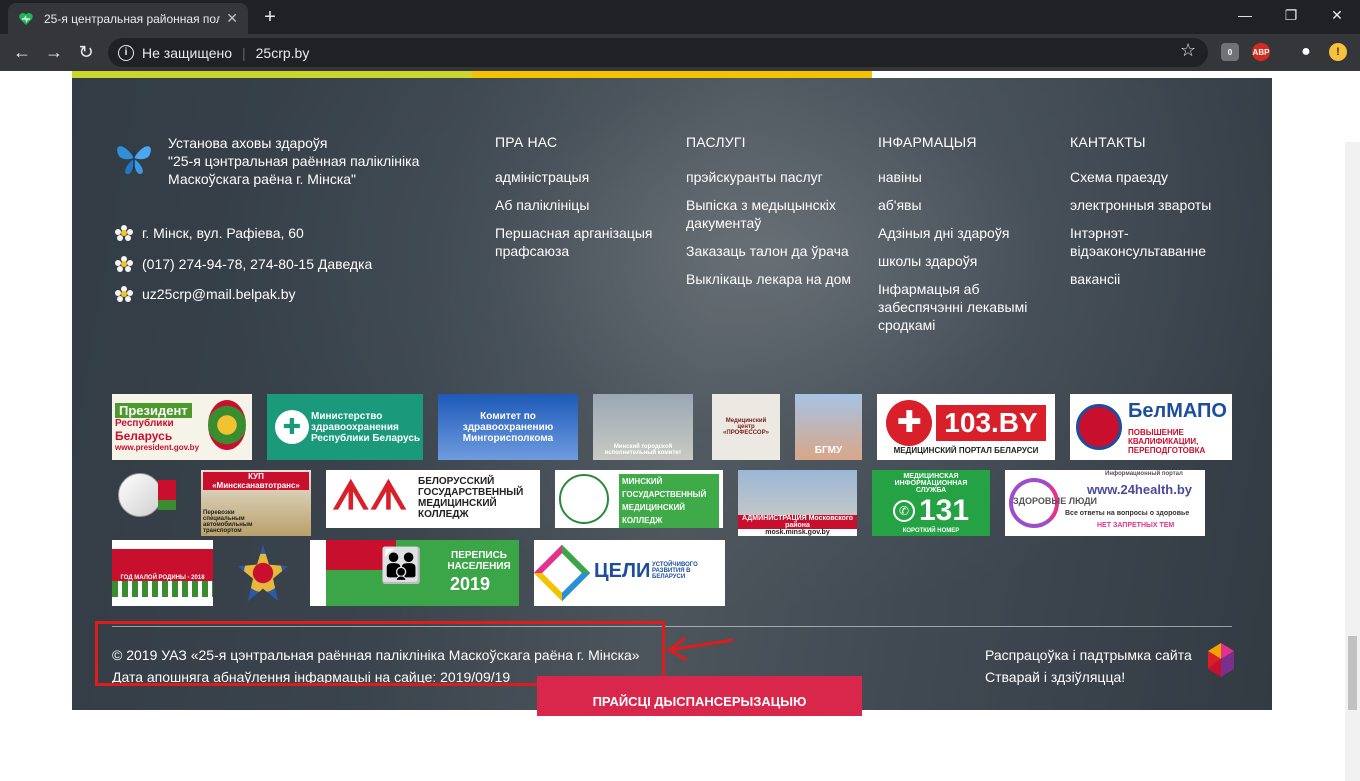  I want to click on url-field: i Не защищено | 25crp.by, so click(658, 52).